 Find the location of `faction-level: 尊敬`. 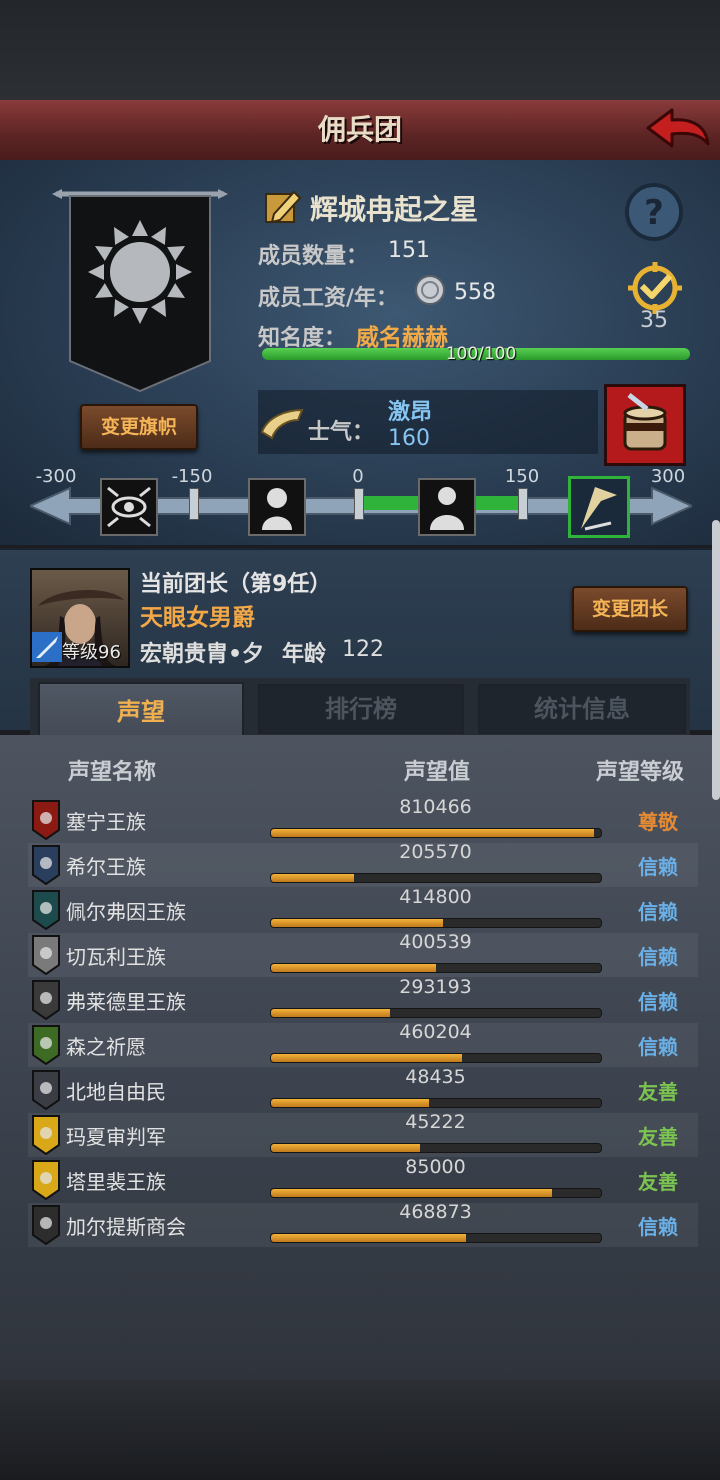

faction-level: 尊敬 is located at coordinates (658, 822).